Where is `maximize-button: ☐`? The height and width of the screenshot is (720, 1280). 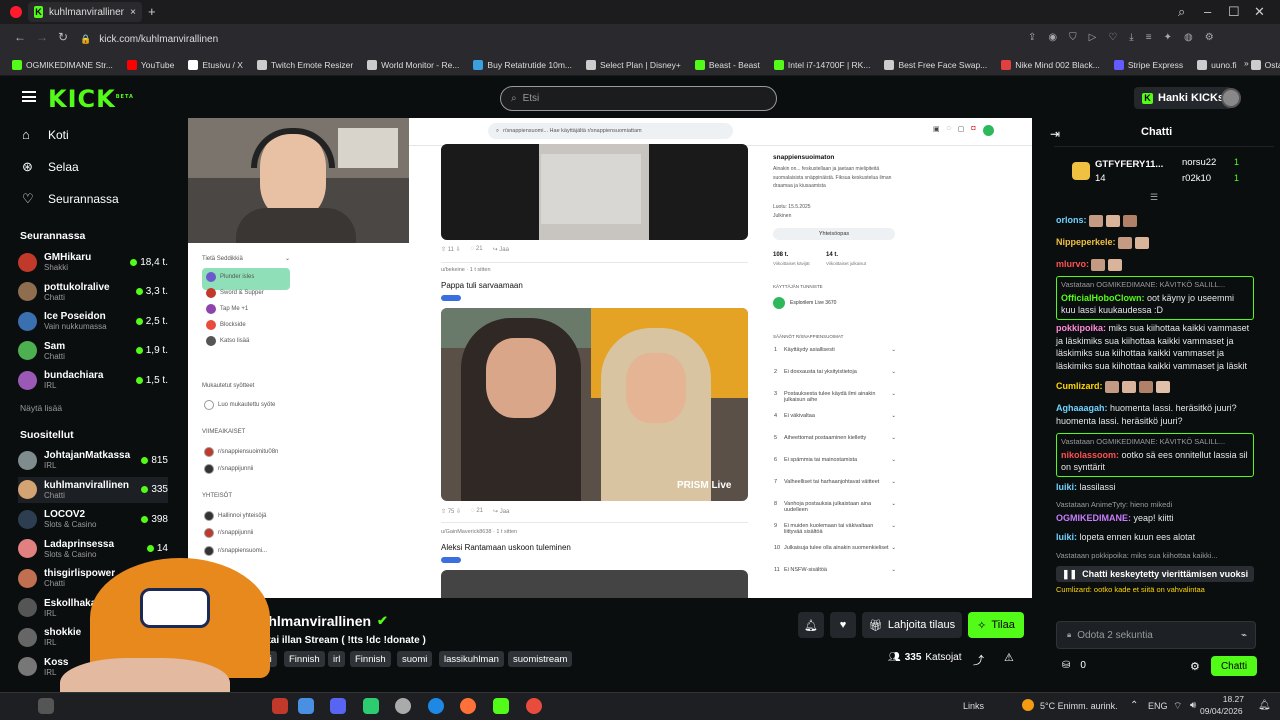
maximize-button: ☐ is located at coordinates (1234, 12).